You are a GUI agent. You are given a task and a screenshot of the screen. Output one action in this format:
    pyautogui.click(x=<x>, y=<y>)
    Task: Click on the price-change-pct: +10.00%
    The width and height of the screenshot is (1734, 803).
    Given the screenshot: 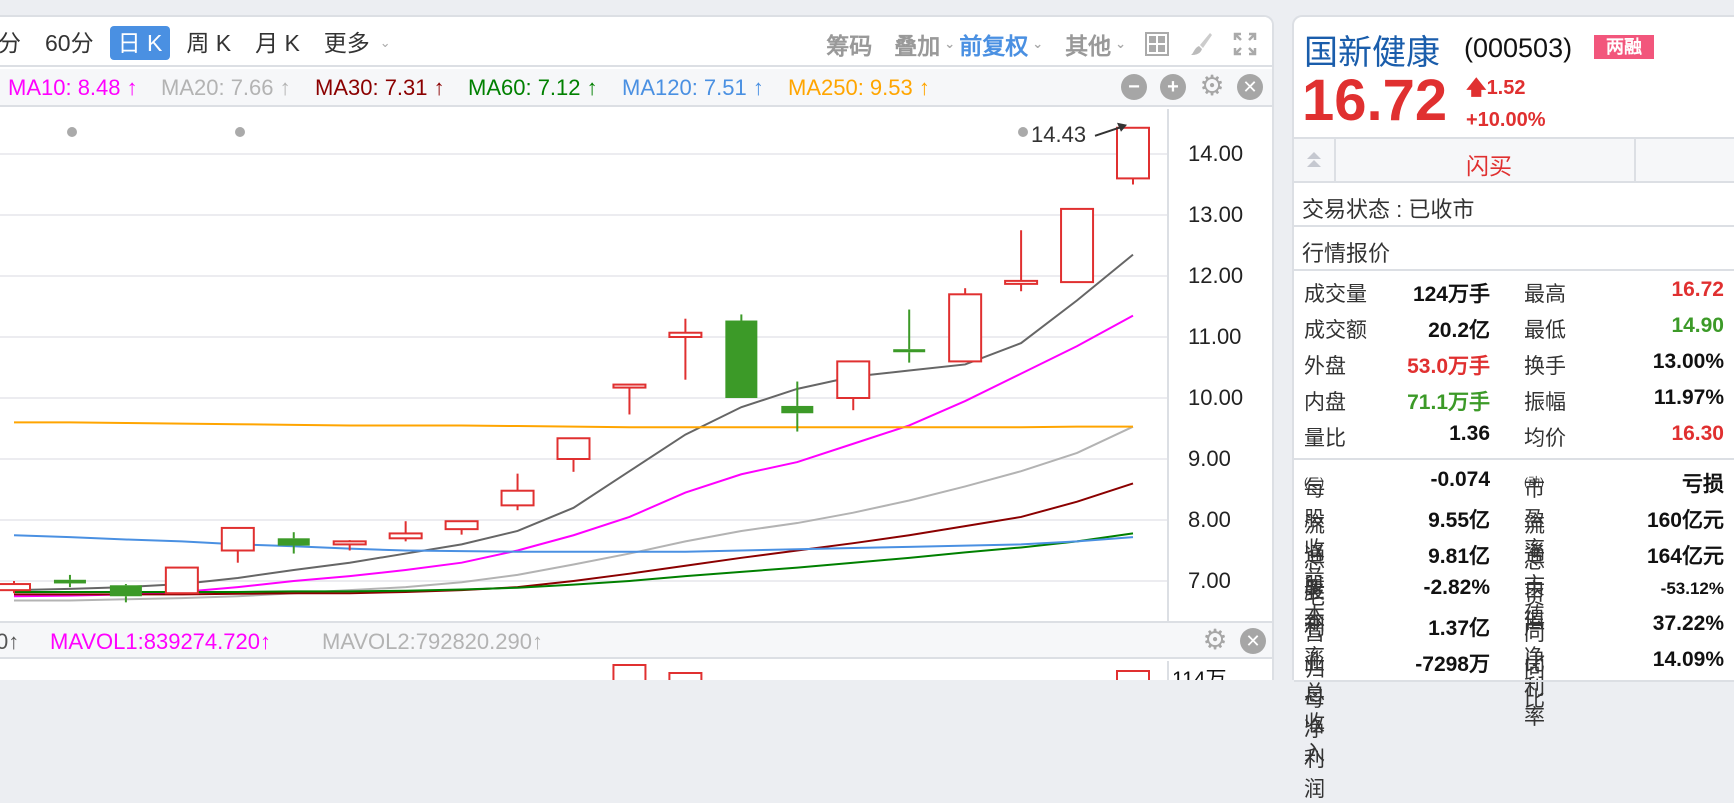 What is the action you would take?
    pyautogui.click(x=1506, y=120)
    